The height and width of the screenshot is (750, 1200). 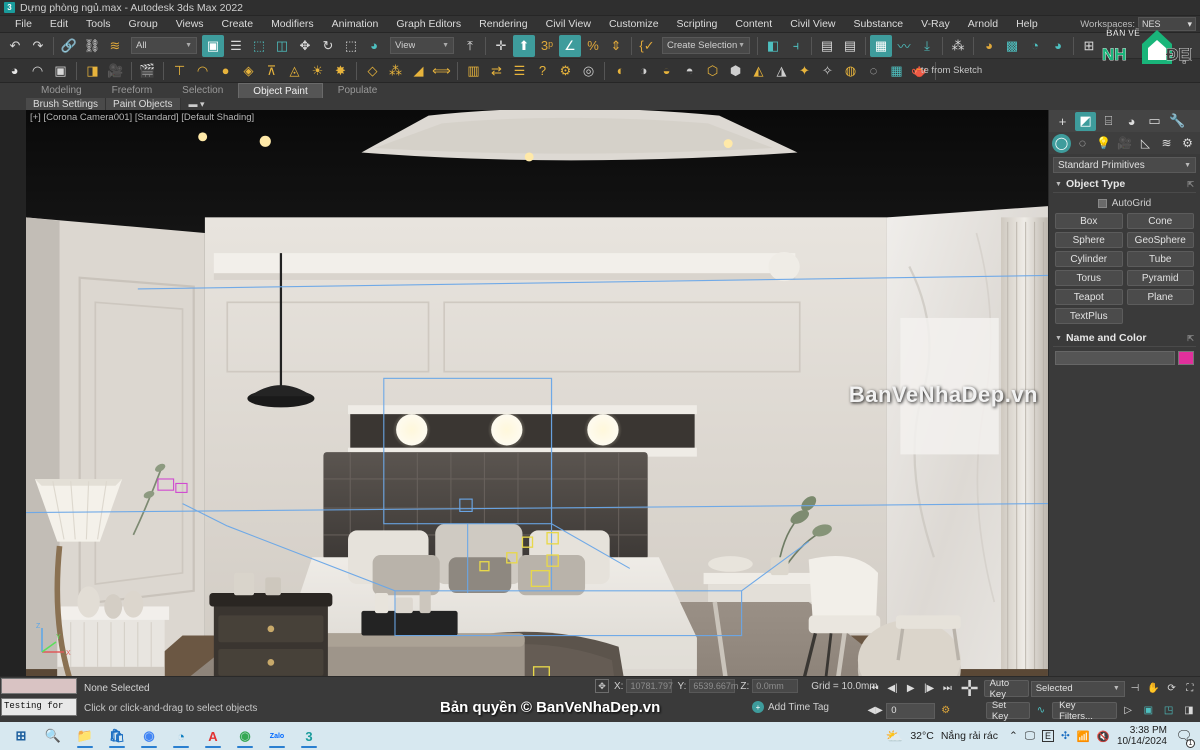 I want to click on select-and-scale-icon: ⬚, so click(x=351, y=46).